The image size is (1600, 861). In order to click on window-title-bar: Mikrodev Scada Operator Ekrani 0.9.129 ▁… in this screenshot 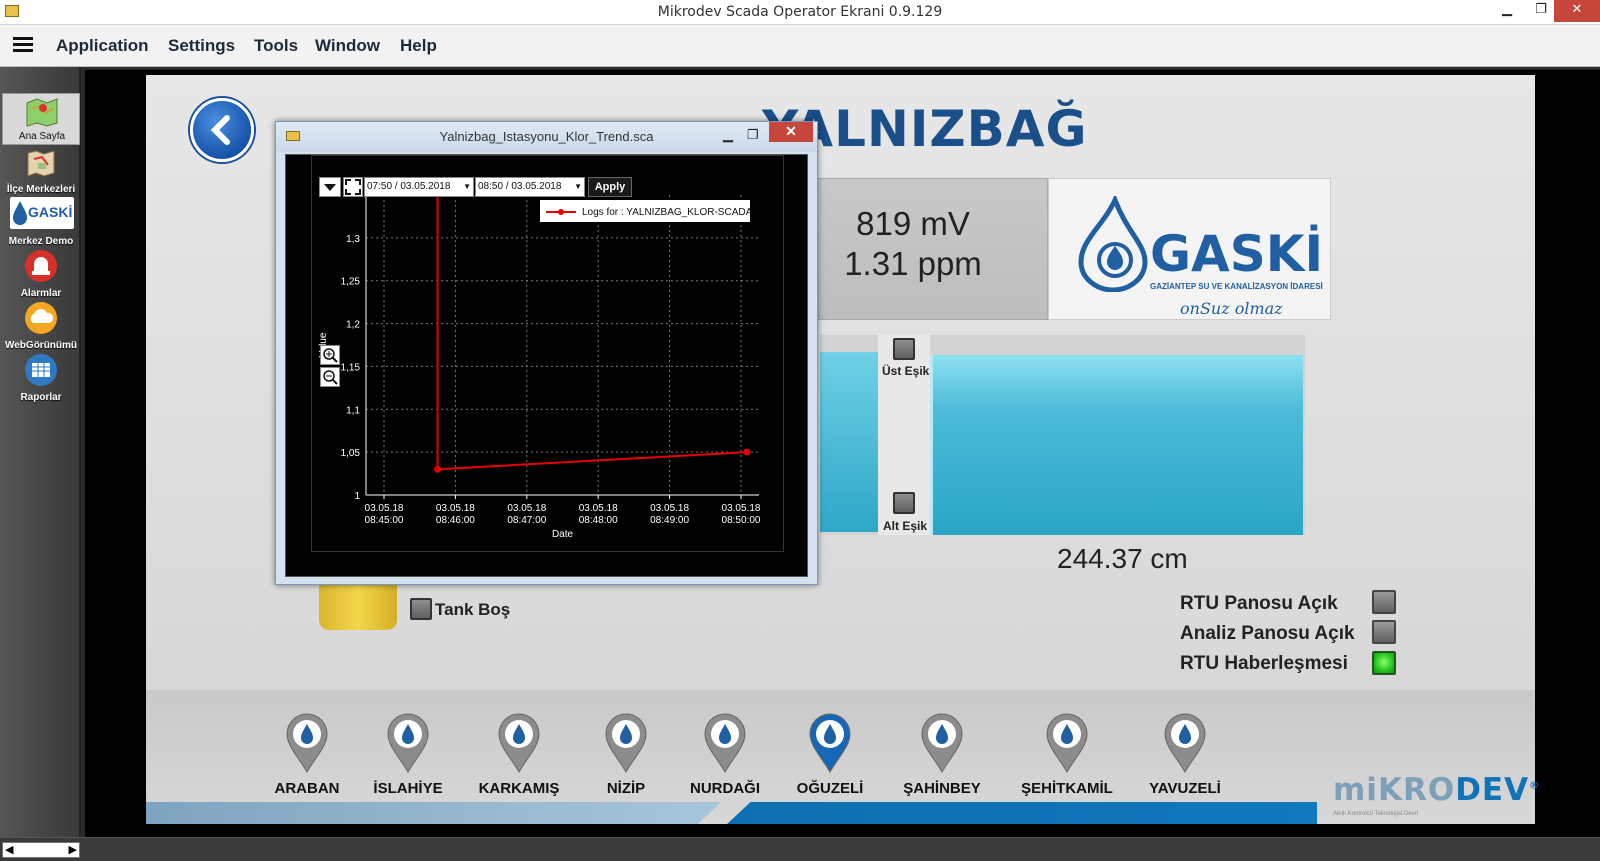, I will do `click(800, 12)`.